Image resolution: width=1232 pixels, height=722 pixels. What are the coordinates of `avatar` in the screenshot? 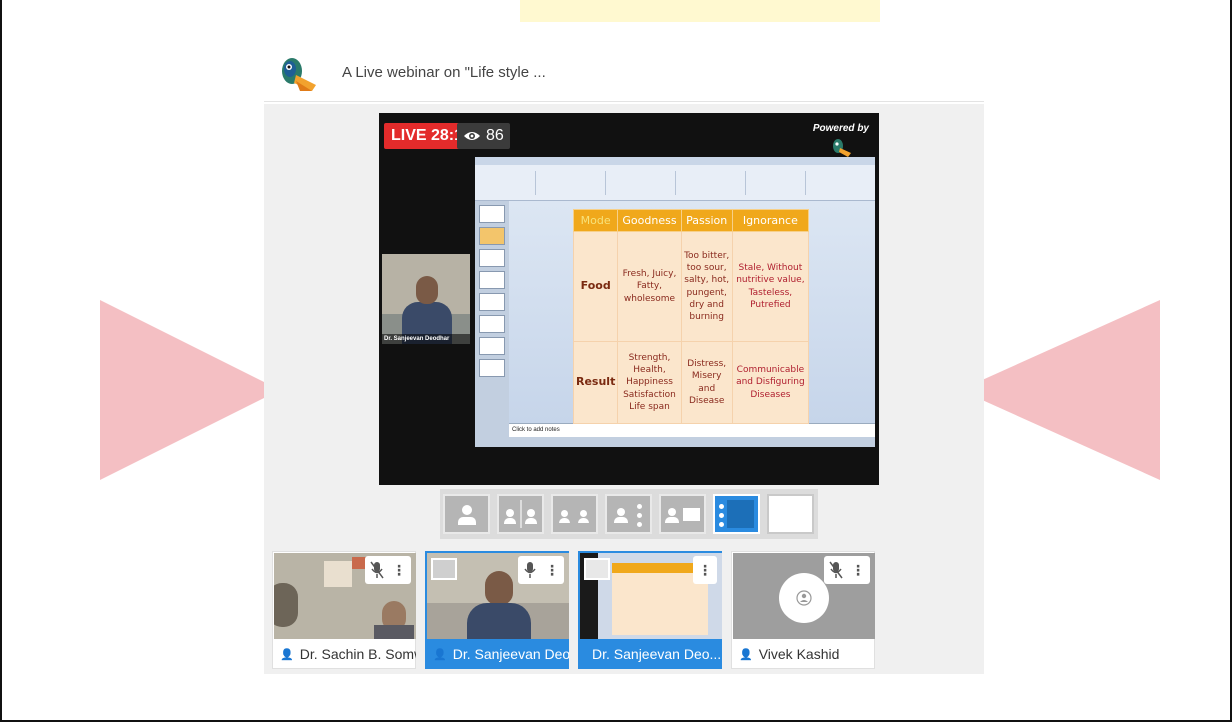 It's located at (804, 598).